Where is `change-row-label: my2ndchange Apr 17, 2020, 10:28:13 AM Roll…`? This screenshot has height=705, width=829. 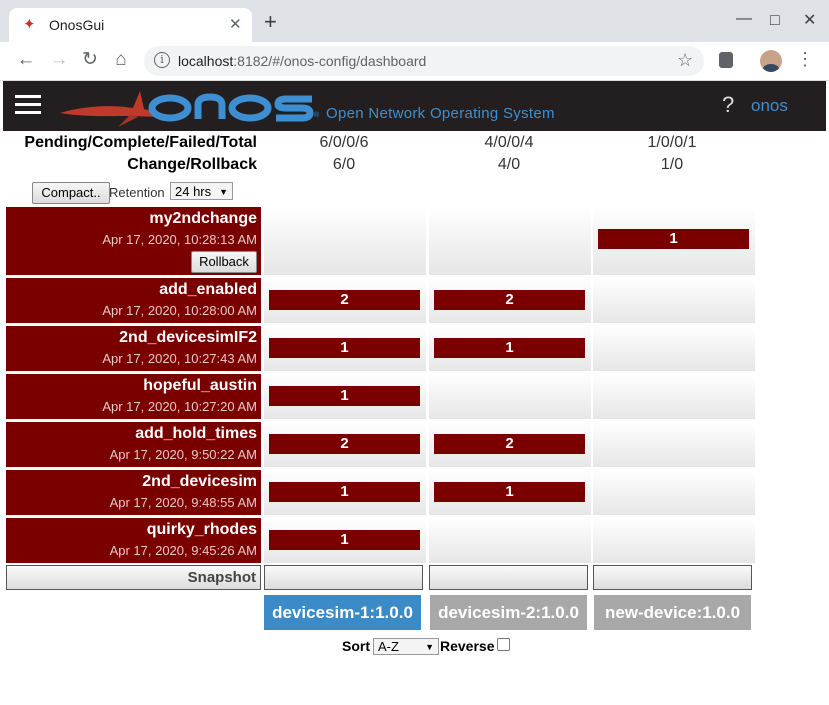
change-row-label: my2ndchange Apr 17, 2020, 10:28:13 AM Roll… is located at coordinates (133, 241).